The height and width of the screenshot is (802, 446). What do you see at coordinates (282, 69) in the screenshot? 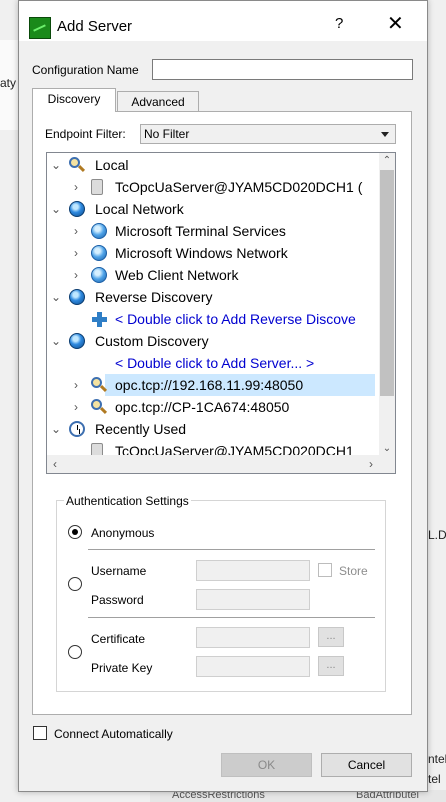
I see `configuration-name-input` at bounding box center [282, 69].